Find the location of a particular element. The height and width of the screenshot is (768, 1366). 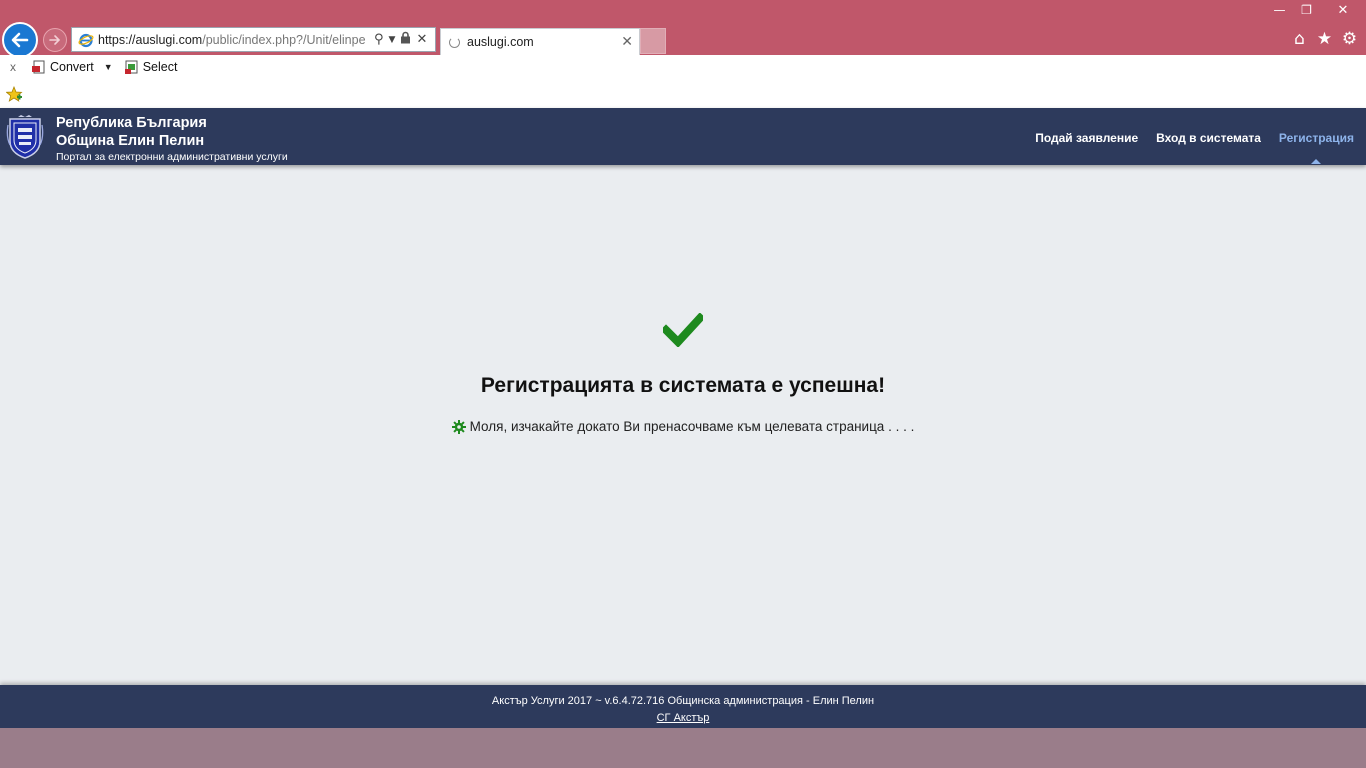

select-label: Select is located at coordinates (160, 66).